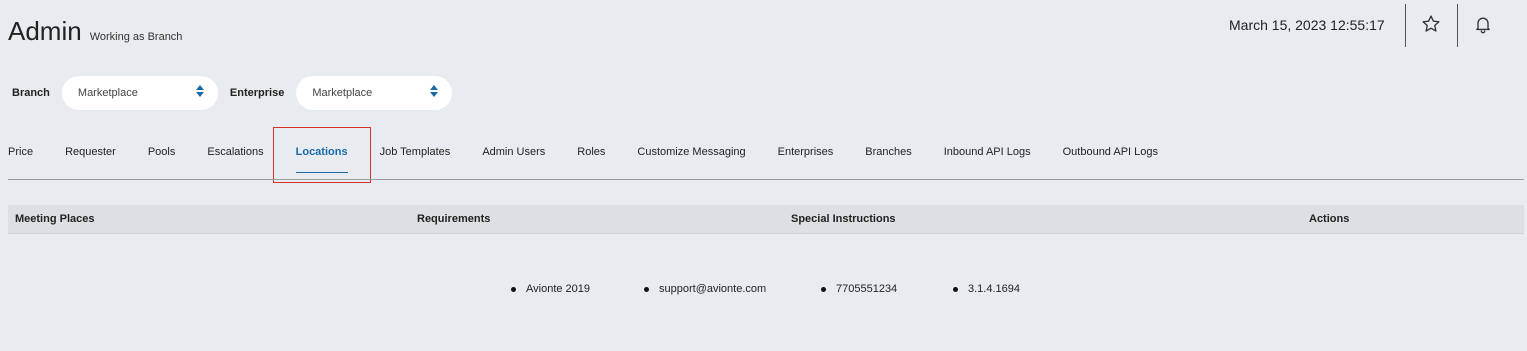 Image resolution: width=1527 pixels, height=351 pixels. Describe the element at coordinates (1483, 24) in the screenshot. I see `bell-icon` at that location.